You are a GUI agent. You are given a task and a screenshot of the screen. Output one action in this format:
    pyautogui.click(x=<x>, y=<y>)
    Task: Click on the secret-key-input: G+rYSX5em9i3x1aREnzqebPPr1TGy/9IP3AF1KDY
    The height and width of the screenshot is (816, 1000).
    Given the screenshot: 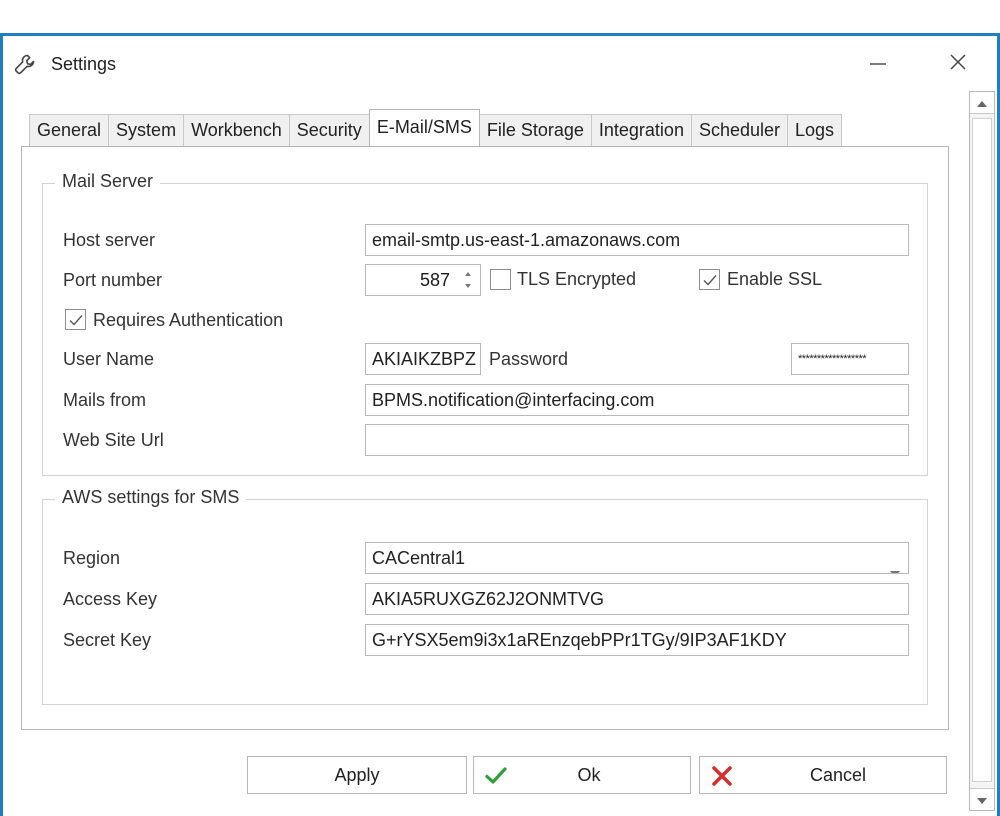 What is the action you would take?
    pyautogui.click(x=637, y=640)
    